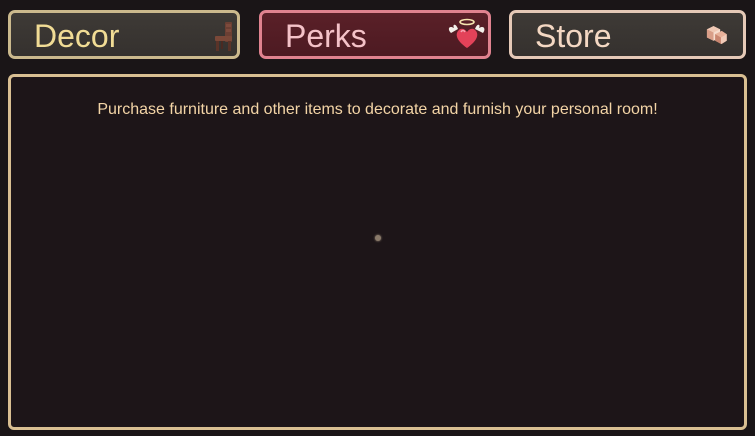 The image size is (755, 436). Describe the element at coordinates (627, 34) in the screenshot. I see `tab-store: Store` at that location.